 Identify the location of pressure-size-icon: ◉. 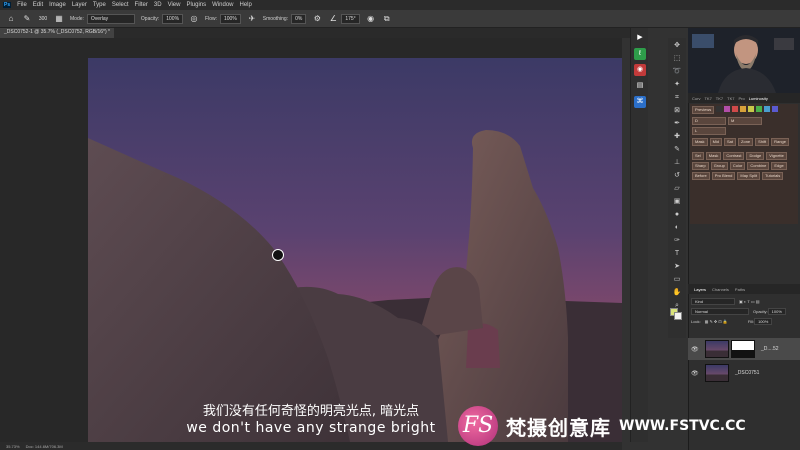
(371, 19).